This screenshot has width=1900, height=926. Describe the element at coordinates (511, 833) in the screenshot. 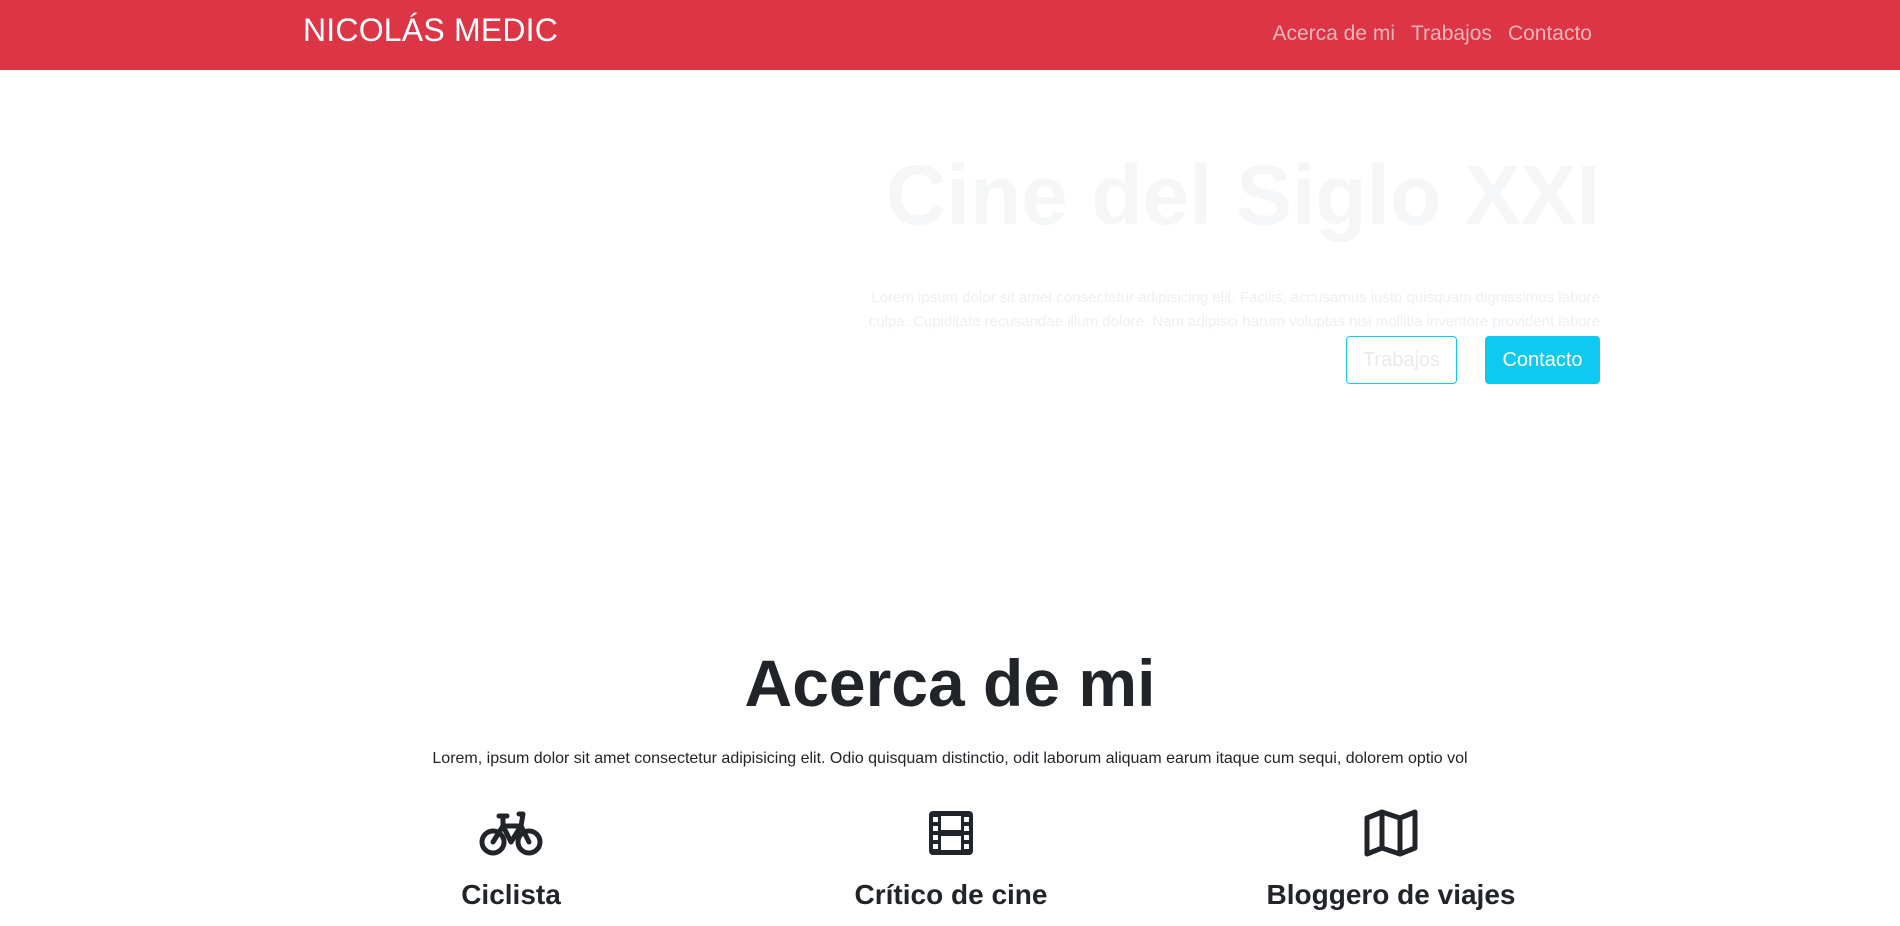

I see `bicycle-icon` at that location.